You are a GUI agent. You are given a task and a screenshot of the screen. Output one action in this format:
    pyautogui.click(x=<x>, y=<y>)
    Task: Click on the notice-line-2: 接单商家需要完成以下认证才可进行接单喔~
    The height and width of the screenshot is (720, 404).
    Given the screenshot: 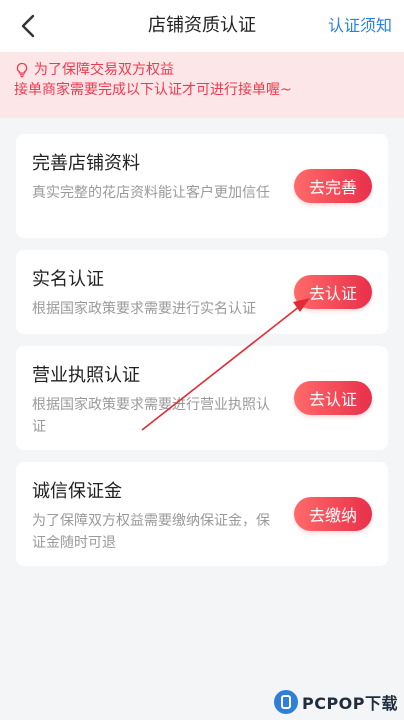 What is the action you would take?
    pyautogui.click(x=202, y=90)
    